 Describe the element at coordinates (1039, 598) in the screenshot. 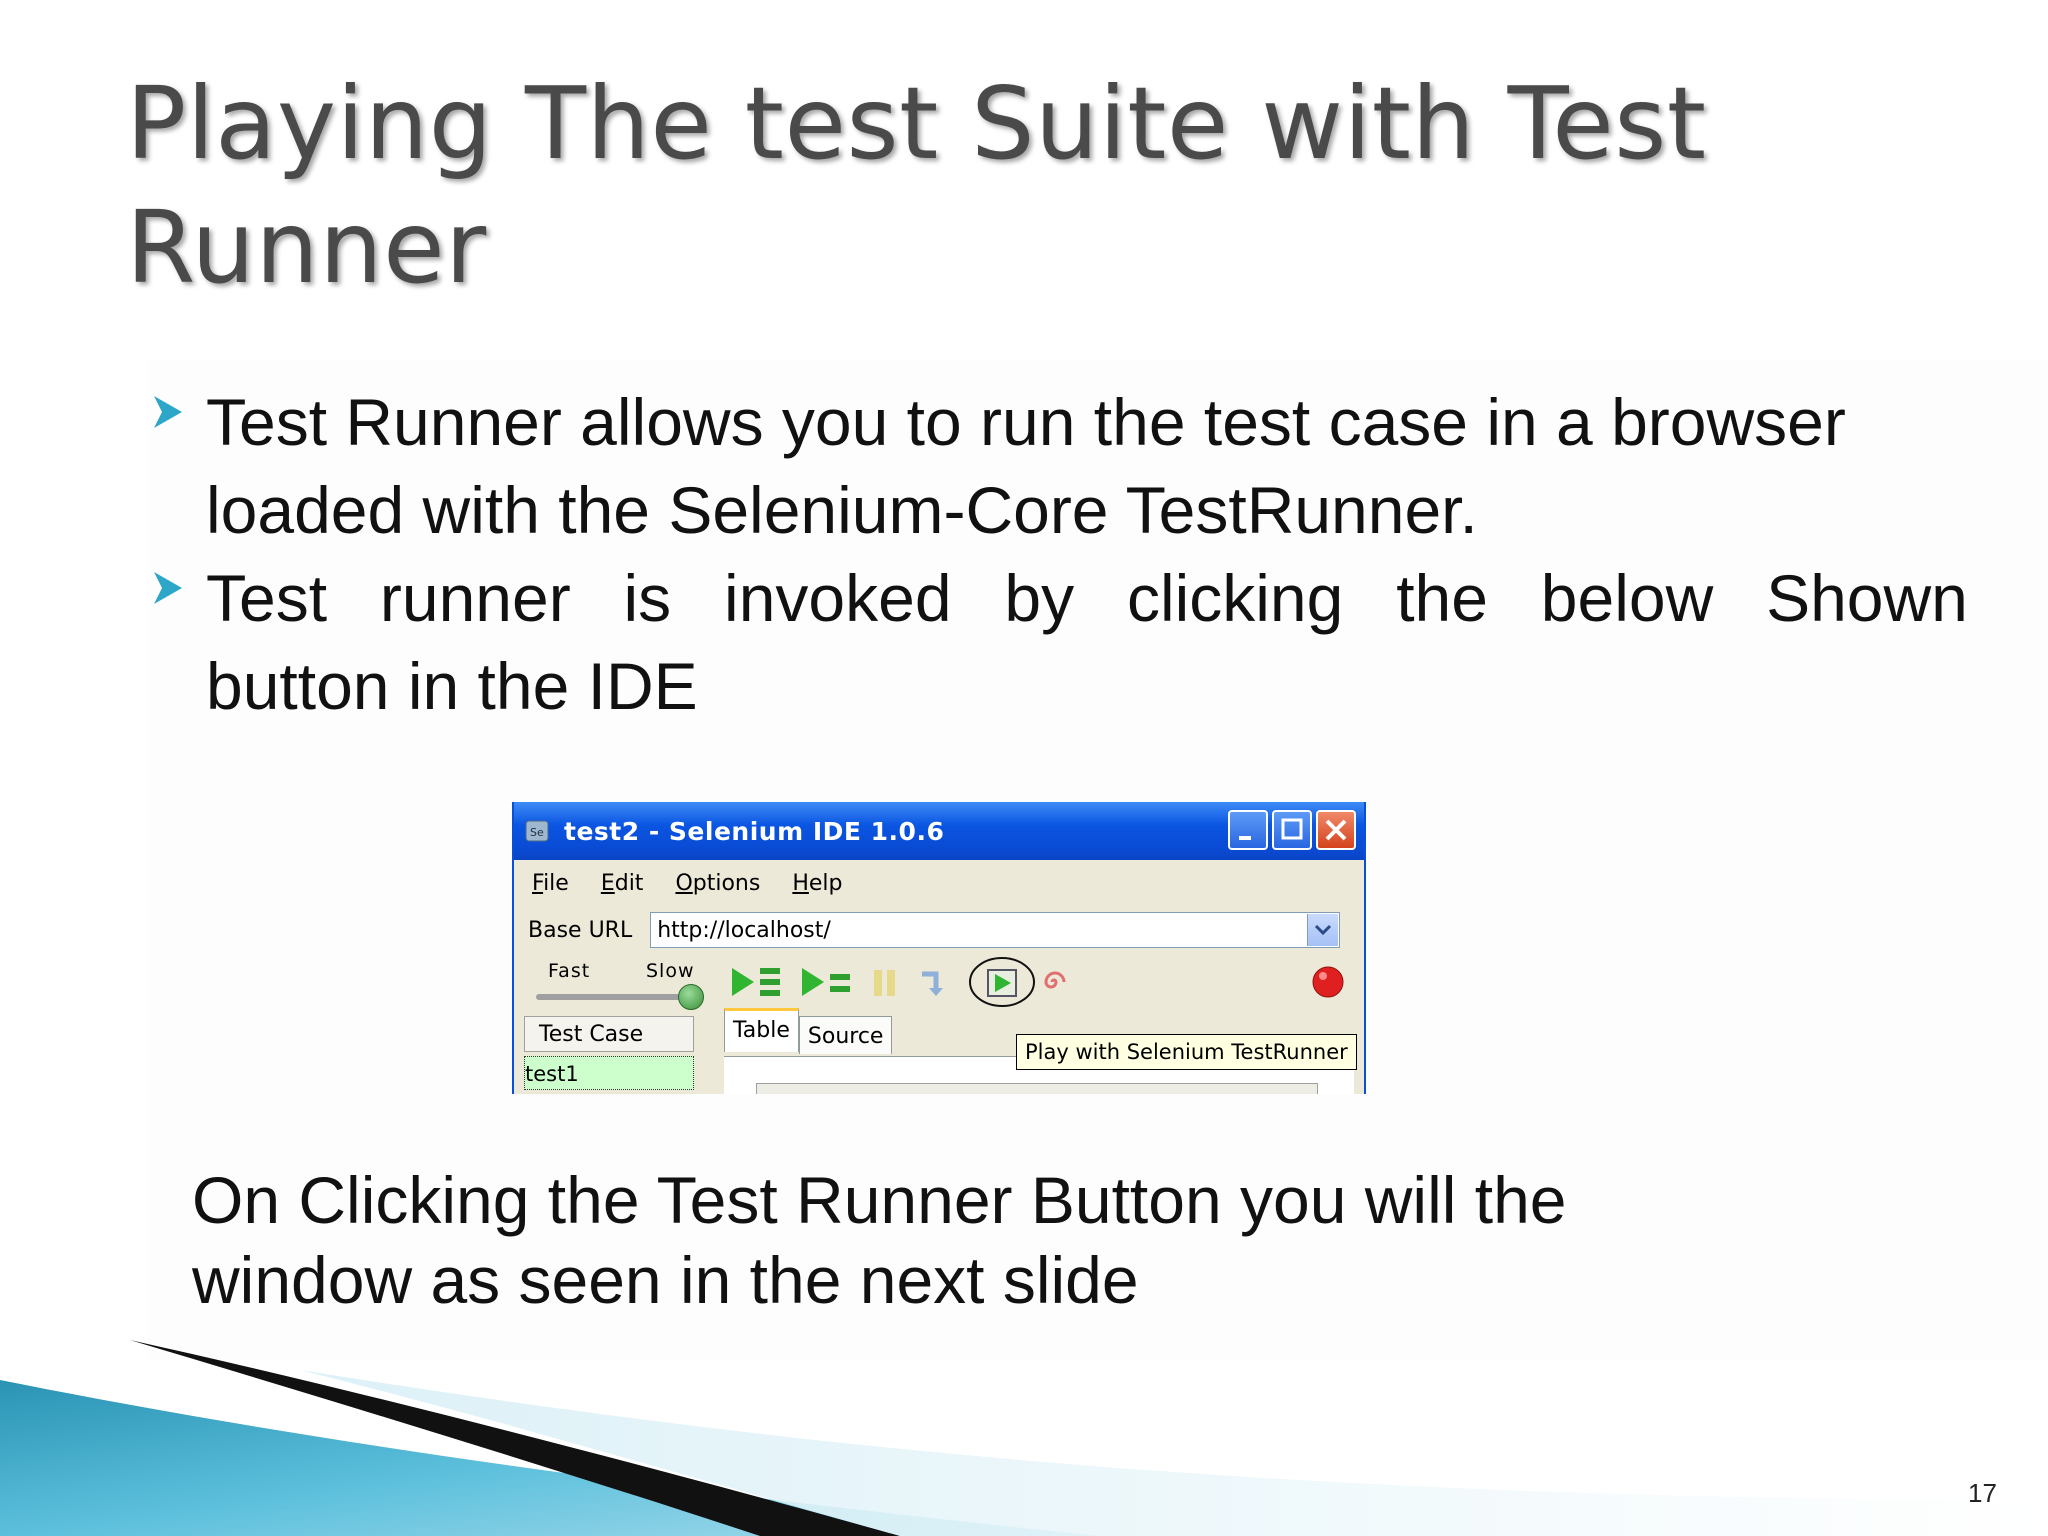

I see `word: by` at that location.